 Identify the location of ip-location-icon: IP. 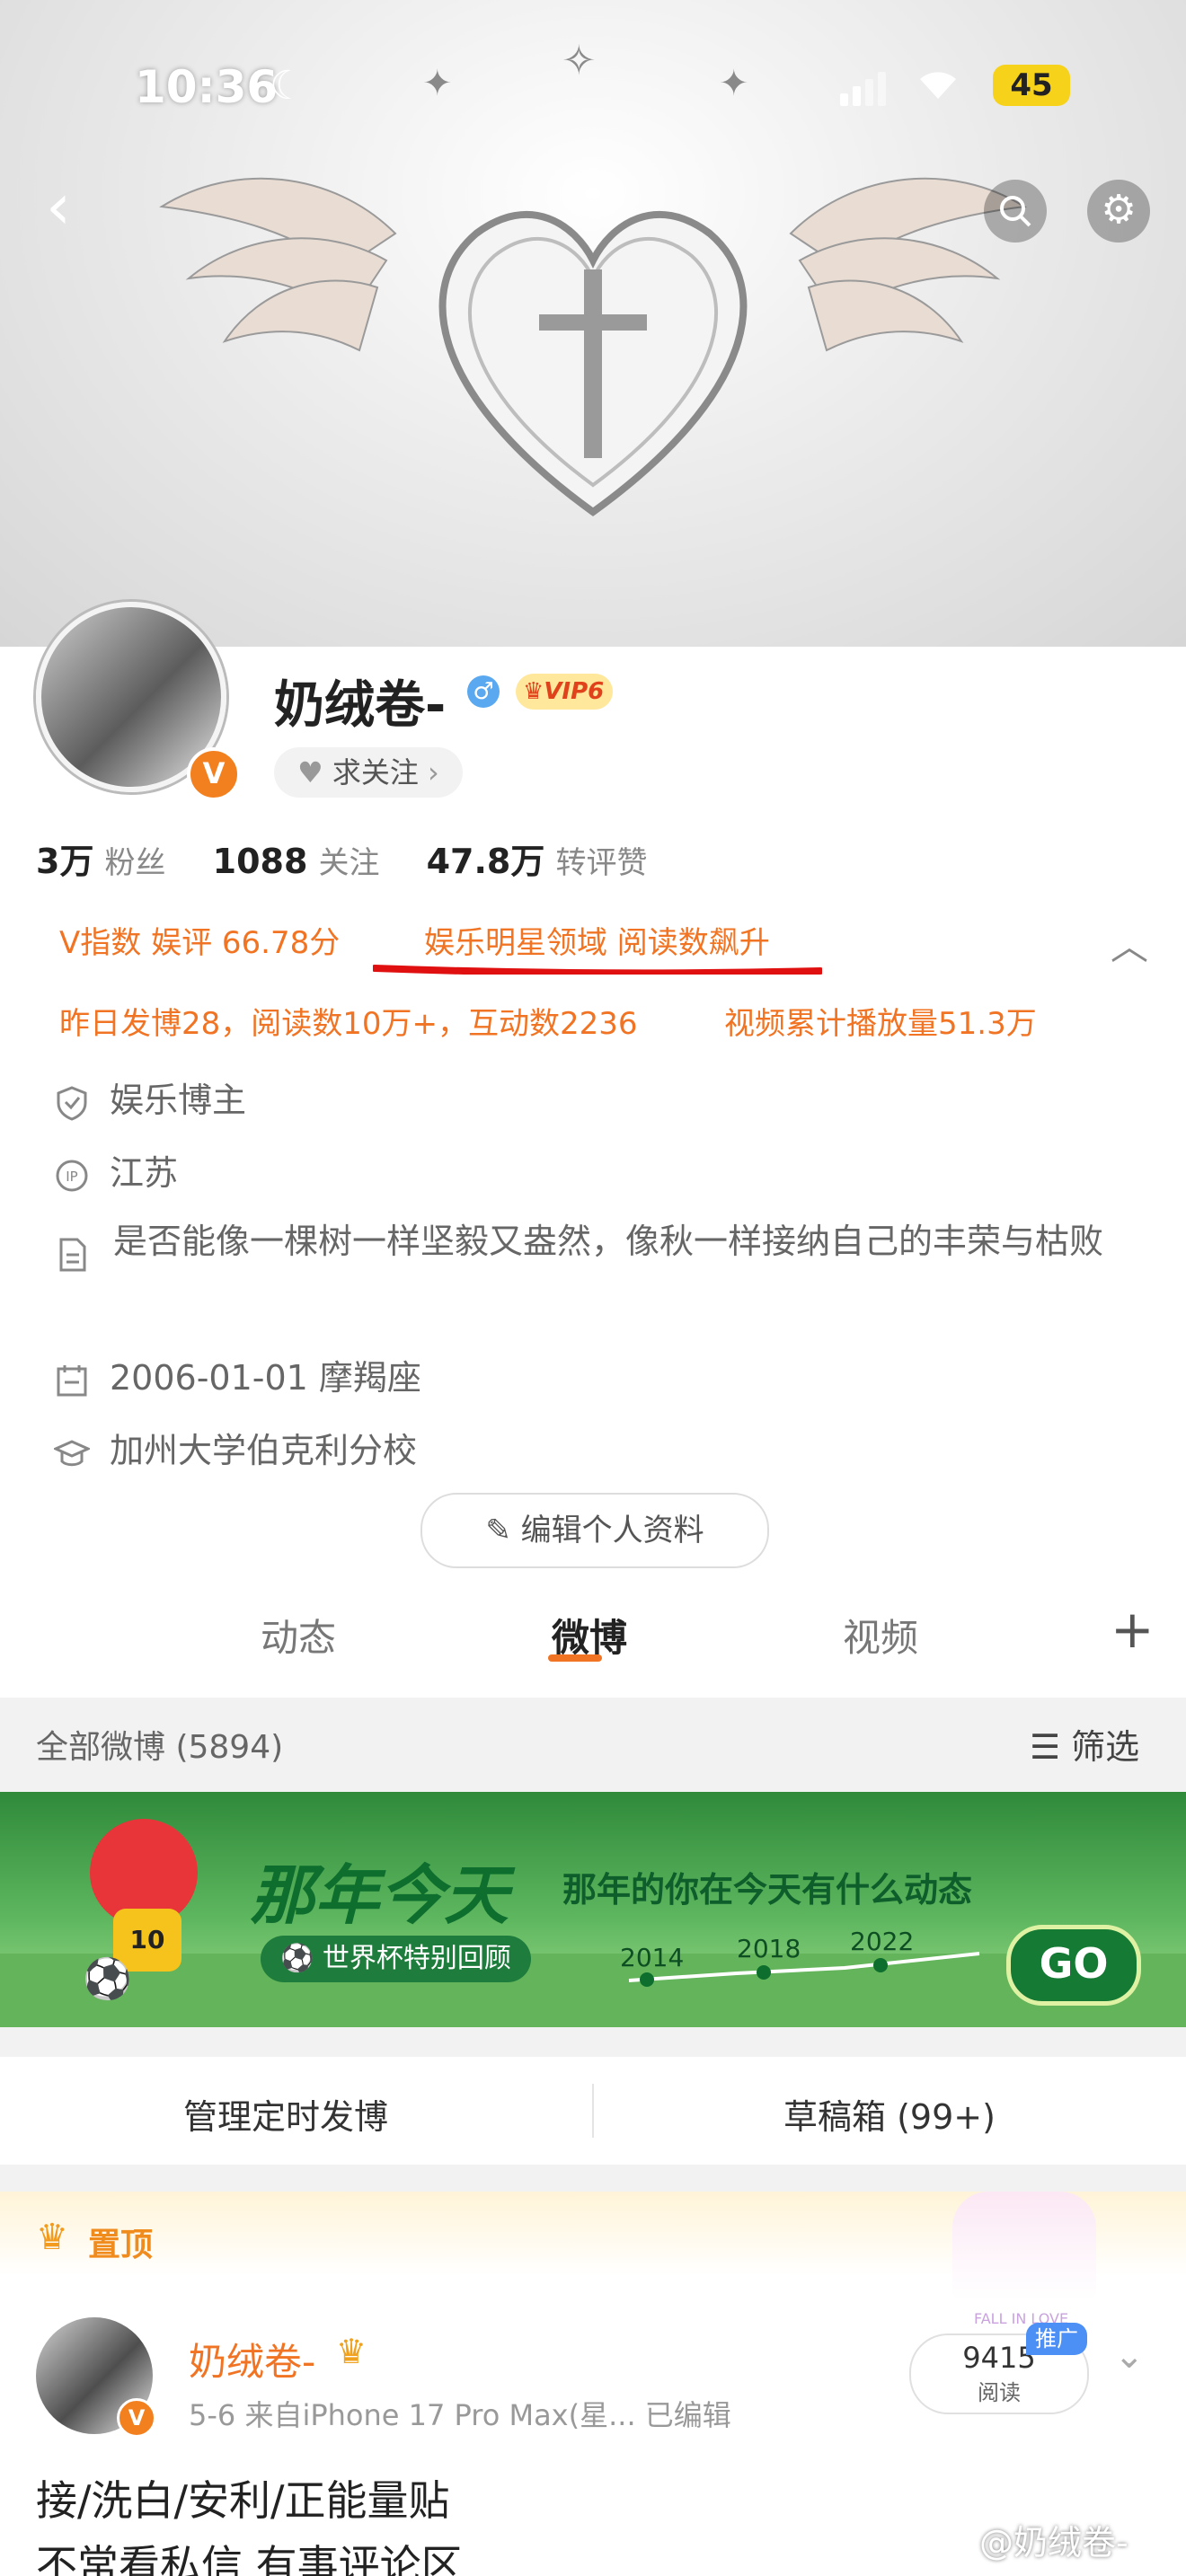
(72, 1176).